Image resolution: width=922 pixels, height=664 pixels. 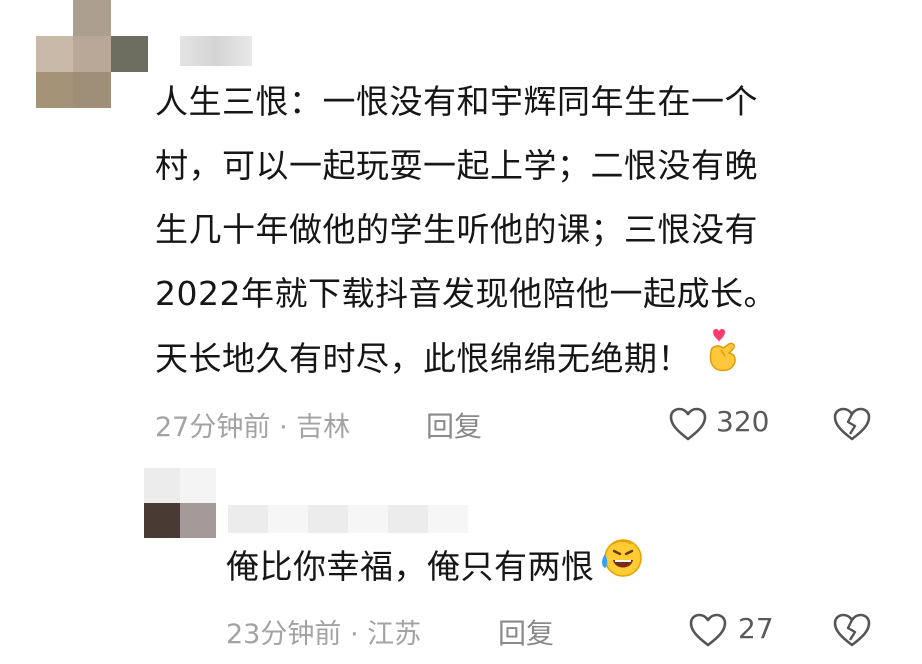 I want to click on comment-line: 天长地久有时尽，此恨绵绵无绝期！, so click(x=505, y=360).